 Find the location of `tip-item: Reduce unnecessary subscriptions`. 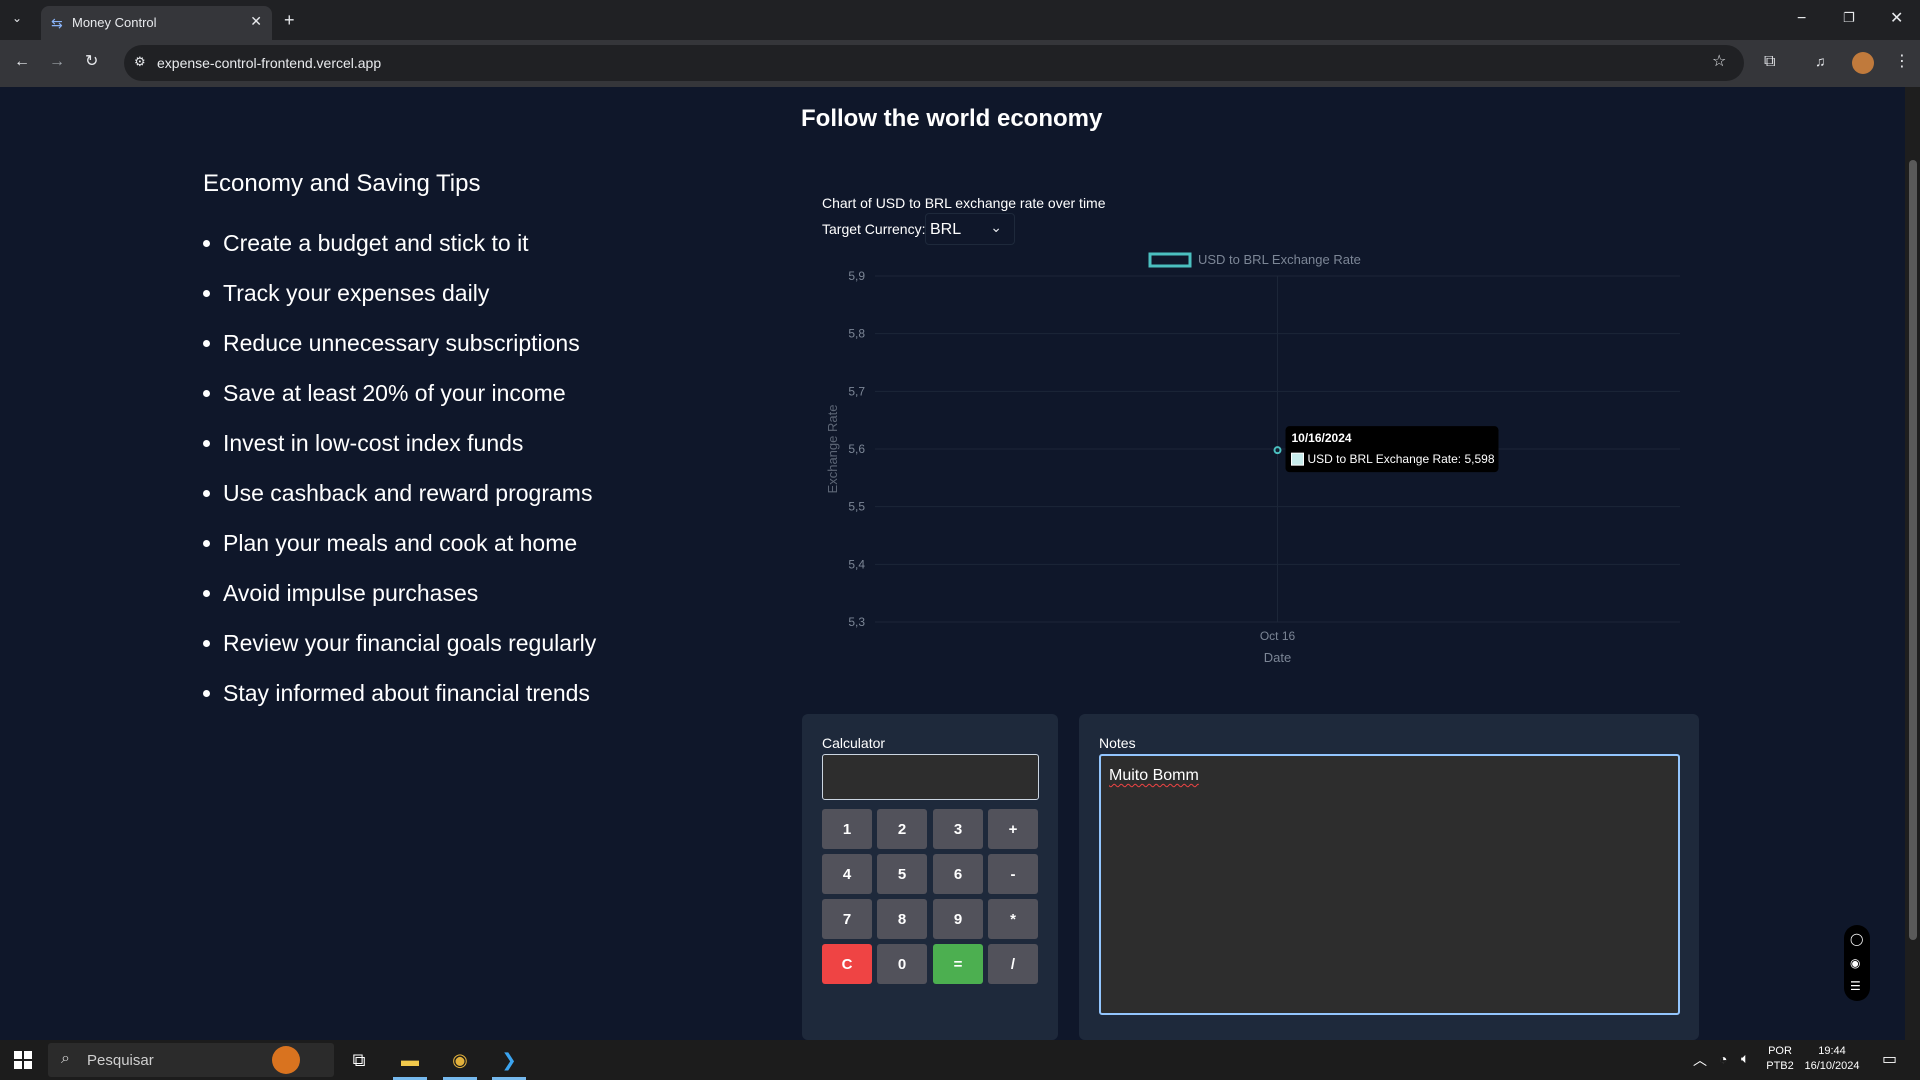

tip-item: Reduce unnecessary subscriptions is located at coordinates (399, 351).